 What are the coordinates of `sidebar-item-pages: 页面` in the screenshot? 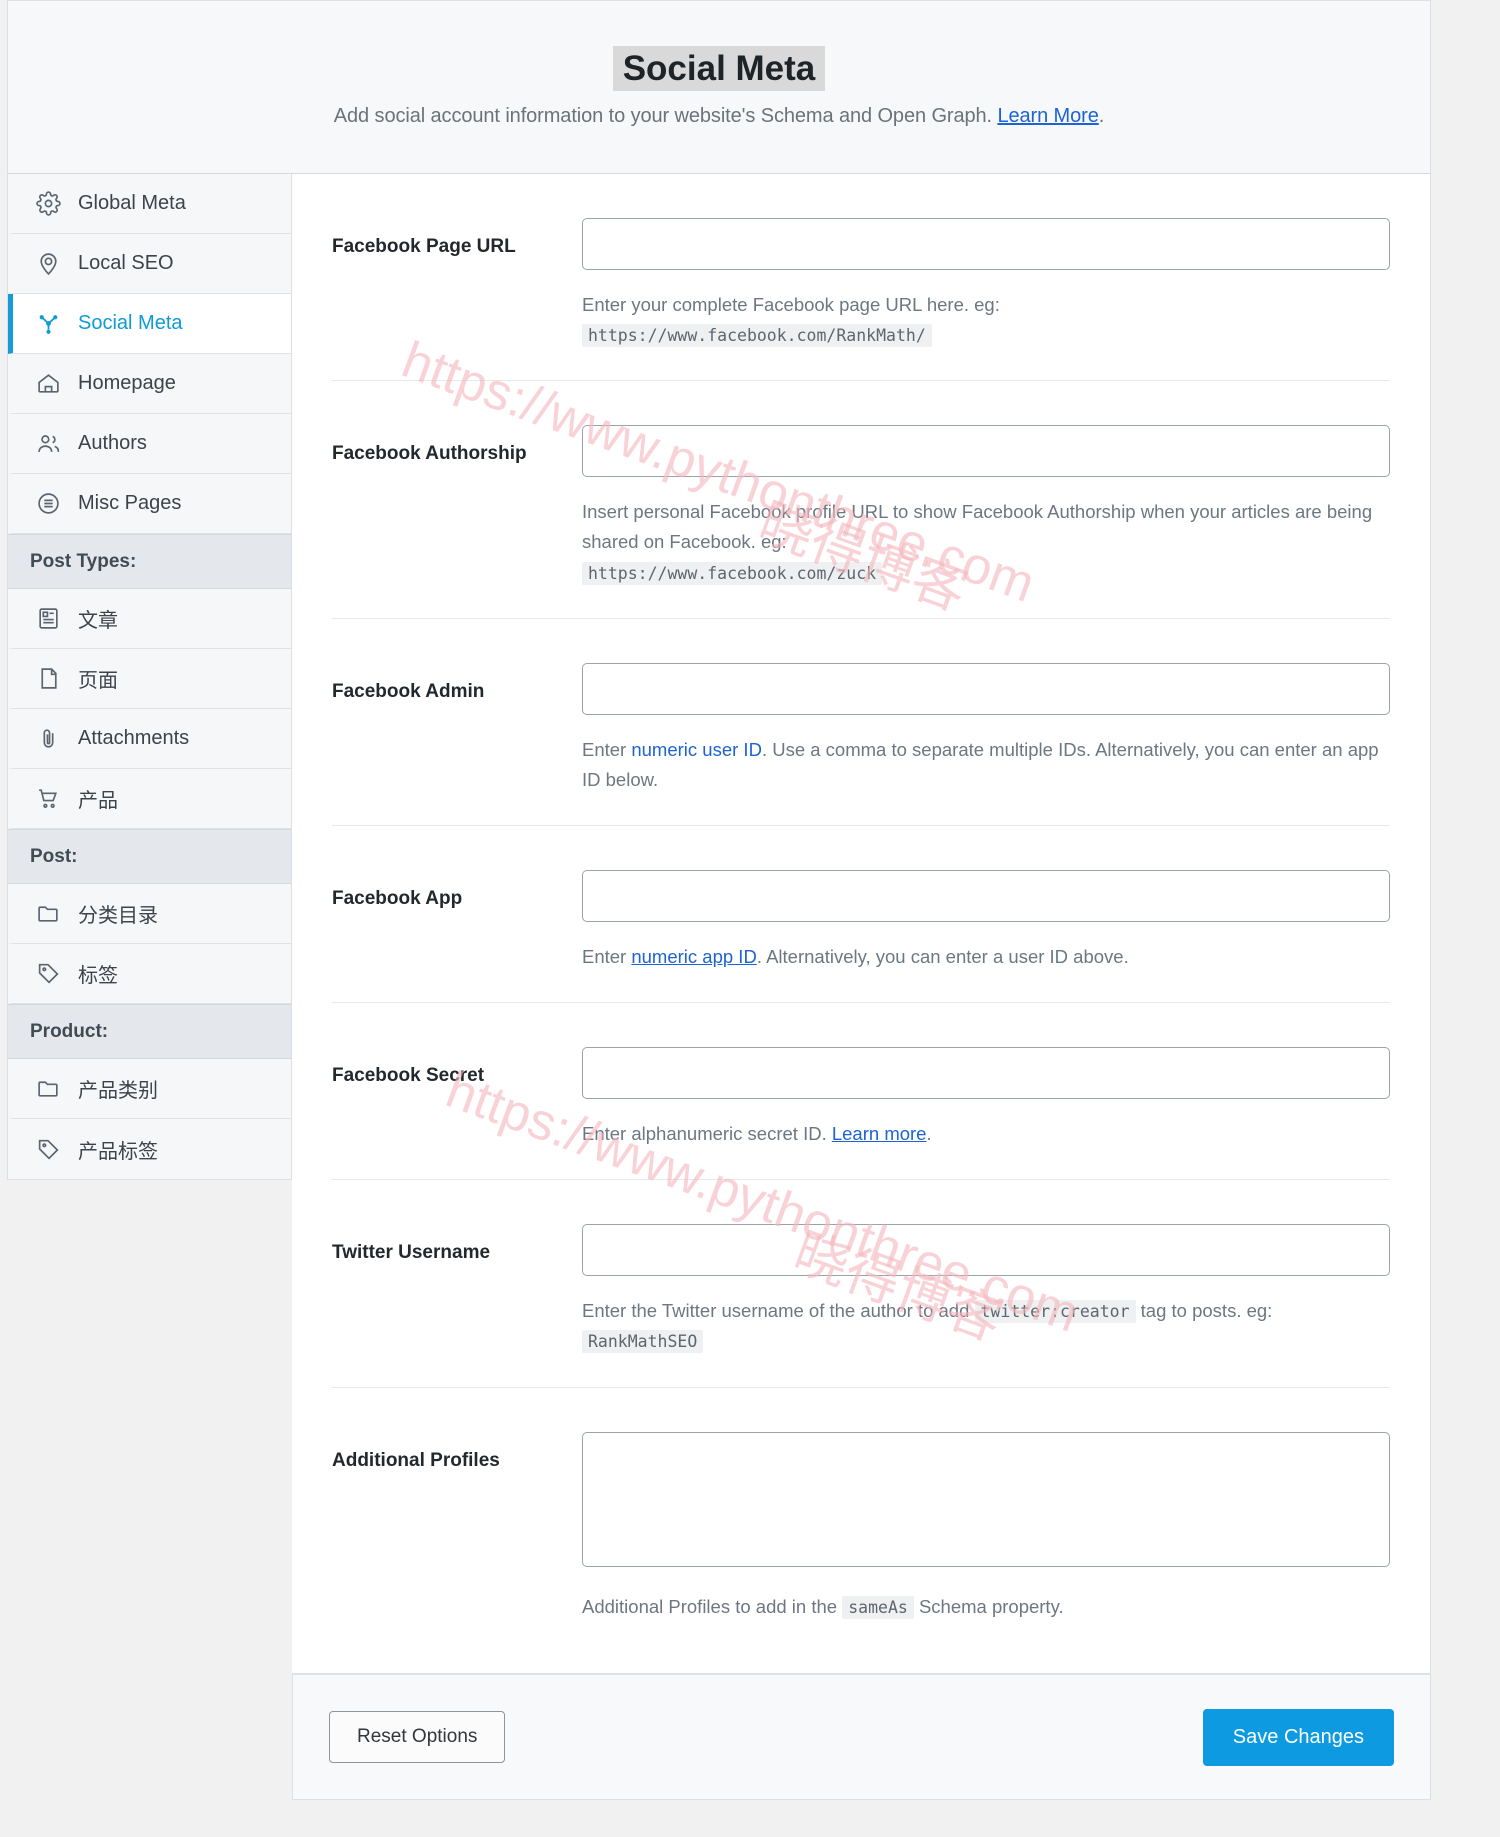 It's located at (149, 679).